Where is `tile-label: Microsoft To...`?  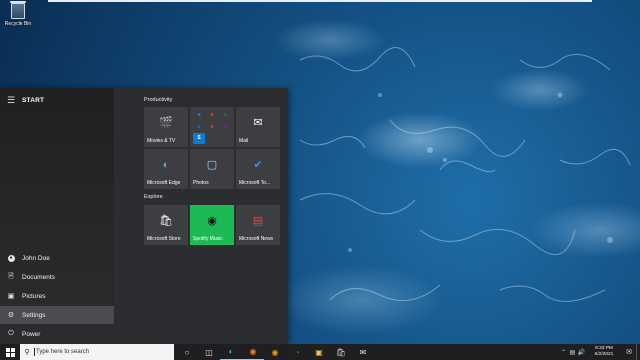 tile-label: Microsoft To... is located at coordinates (255, 183).